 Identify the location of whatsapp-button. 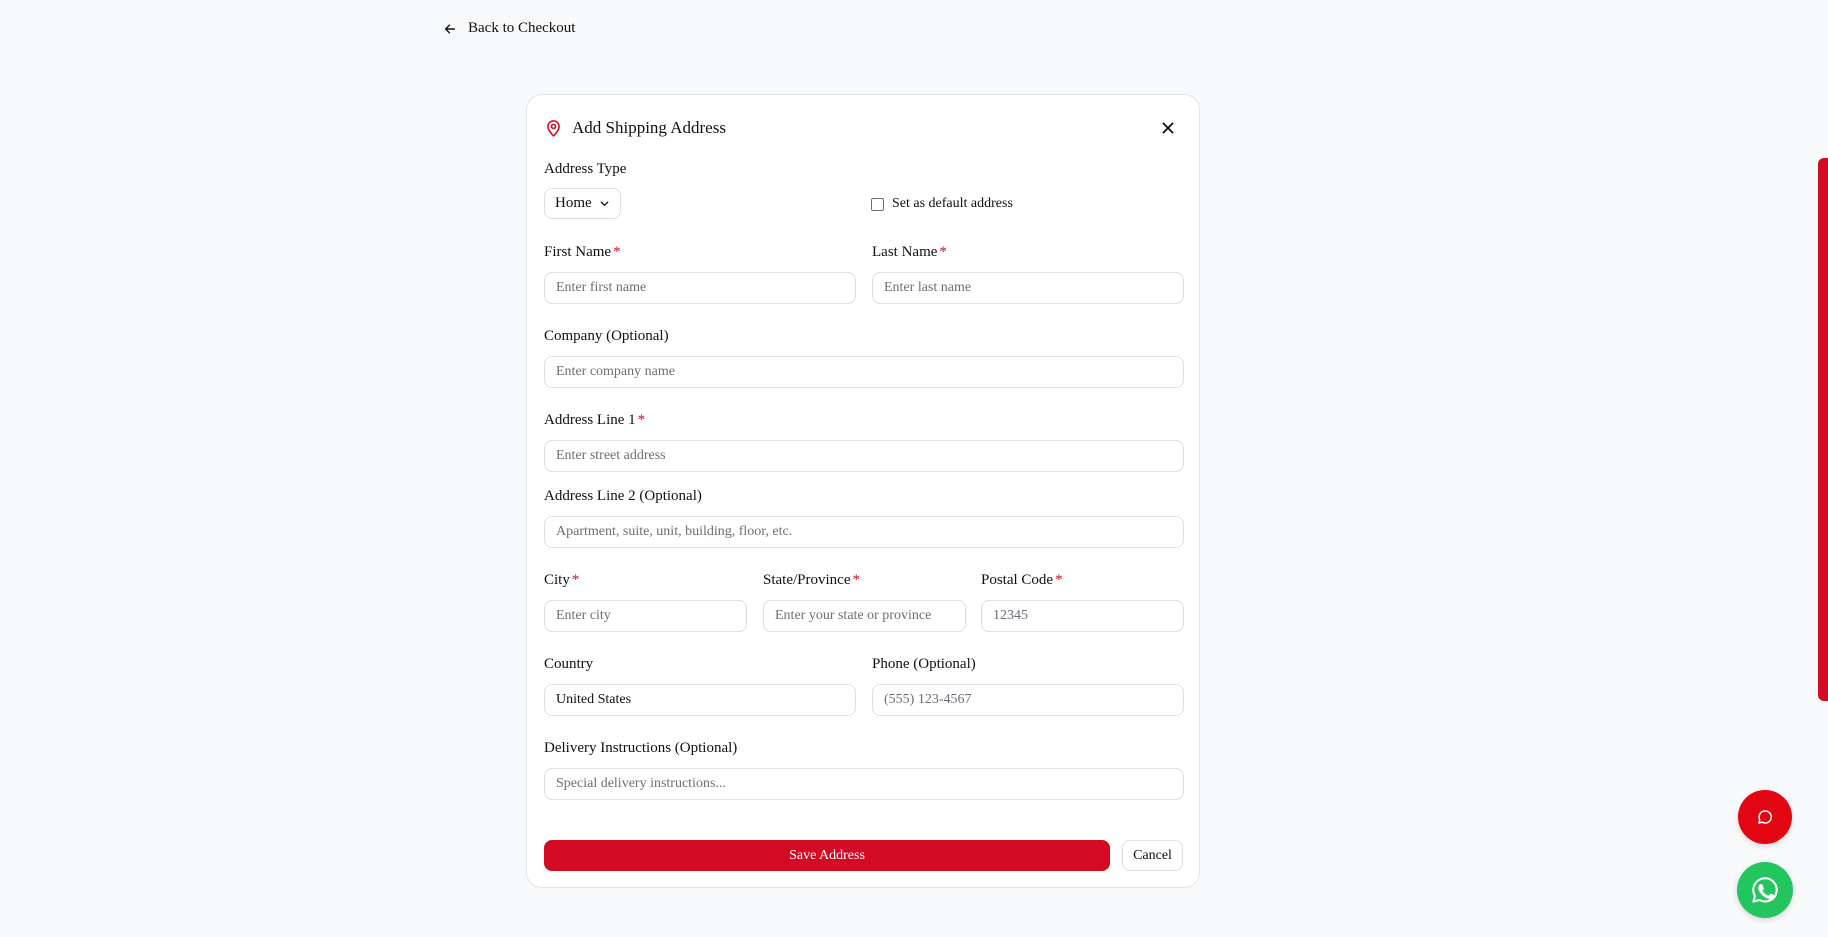
(1765, 890).